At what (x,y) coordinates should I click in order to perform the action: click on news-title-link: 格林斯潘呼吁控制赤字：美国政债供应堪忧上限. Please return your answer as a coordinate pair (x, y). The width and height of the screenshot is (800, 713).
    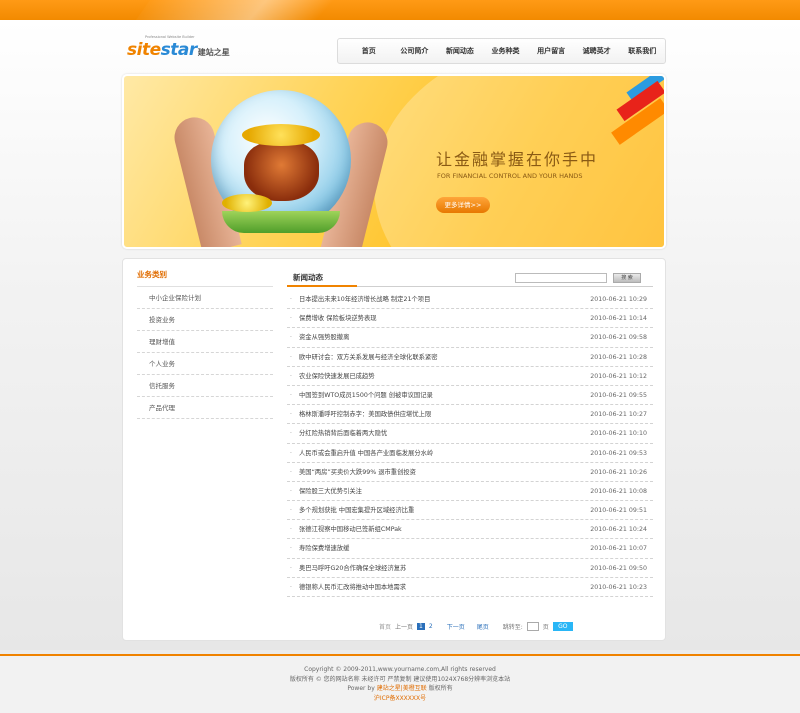
    Looking at the image, I should click on (365, 414).